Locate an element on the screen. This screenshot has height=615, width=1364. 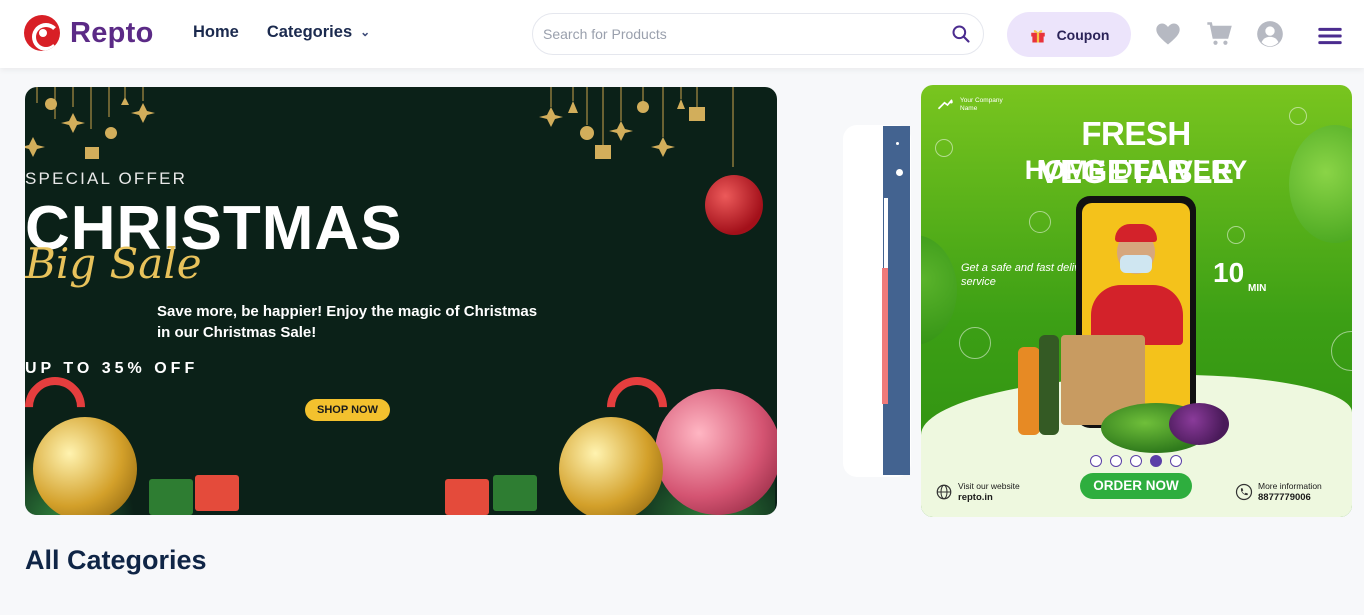
delivery-time-unit: MIN is located at coordinates (1257, 288).